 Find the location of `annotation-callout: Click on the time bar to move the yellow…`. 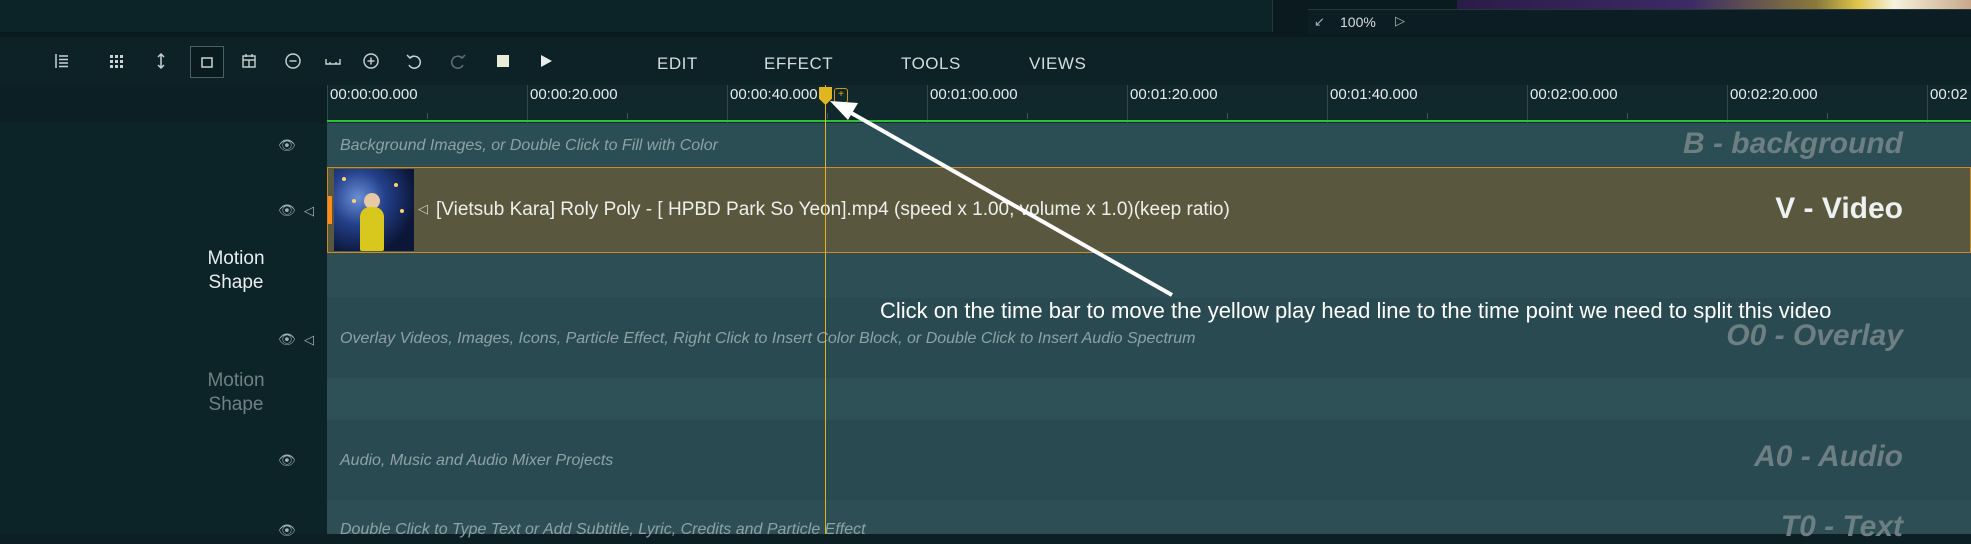

annotation-callout: Click on the time bar to move the yellow… is located at coordinates (1356, 310).